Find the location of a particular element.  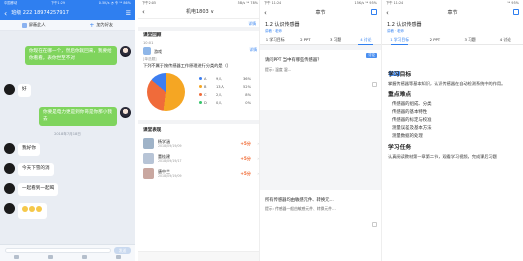

performance-row: 杨学涵 2018/09/19/09 +5分 › is located at coordinates (200, 143).